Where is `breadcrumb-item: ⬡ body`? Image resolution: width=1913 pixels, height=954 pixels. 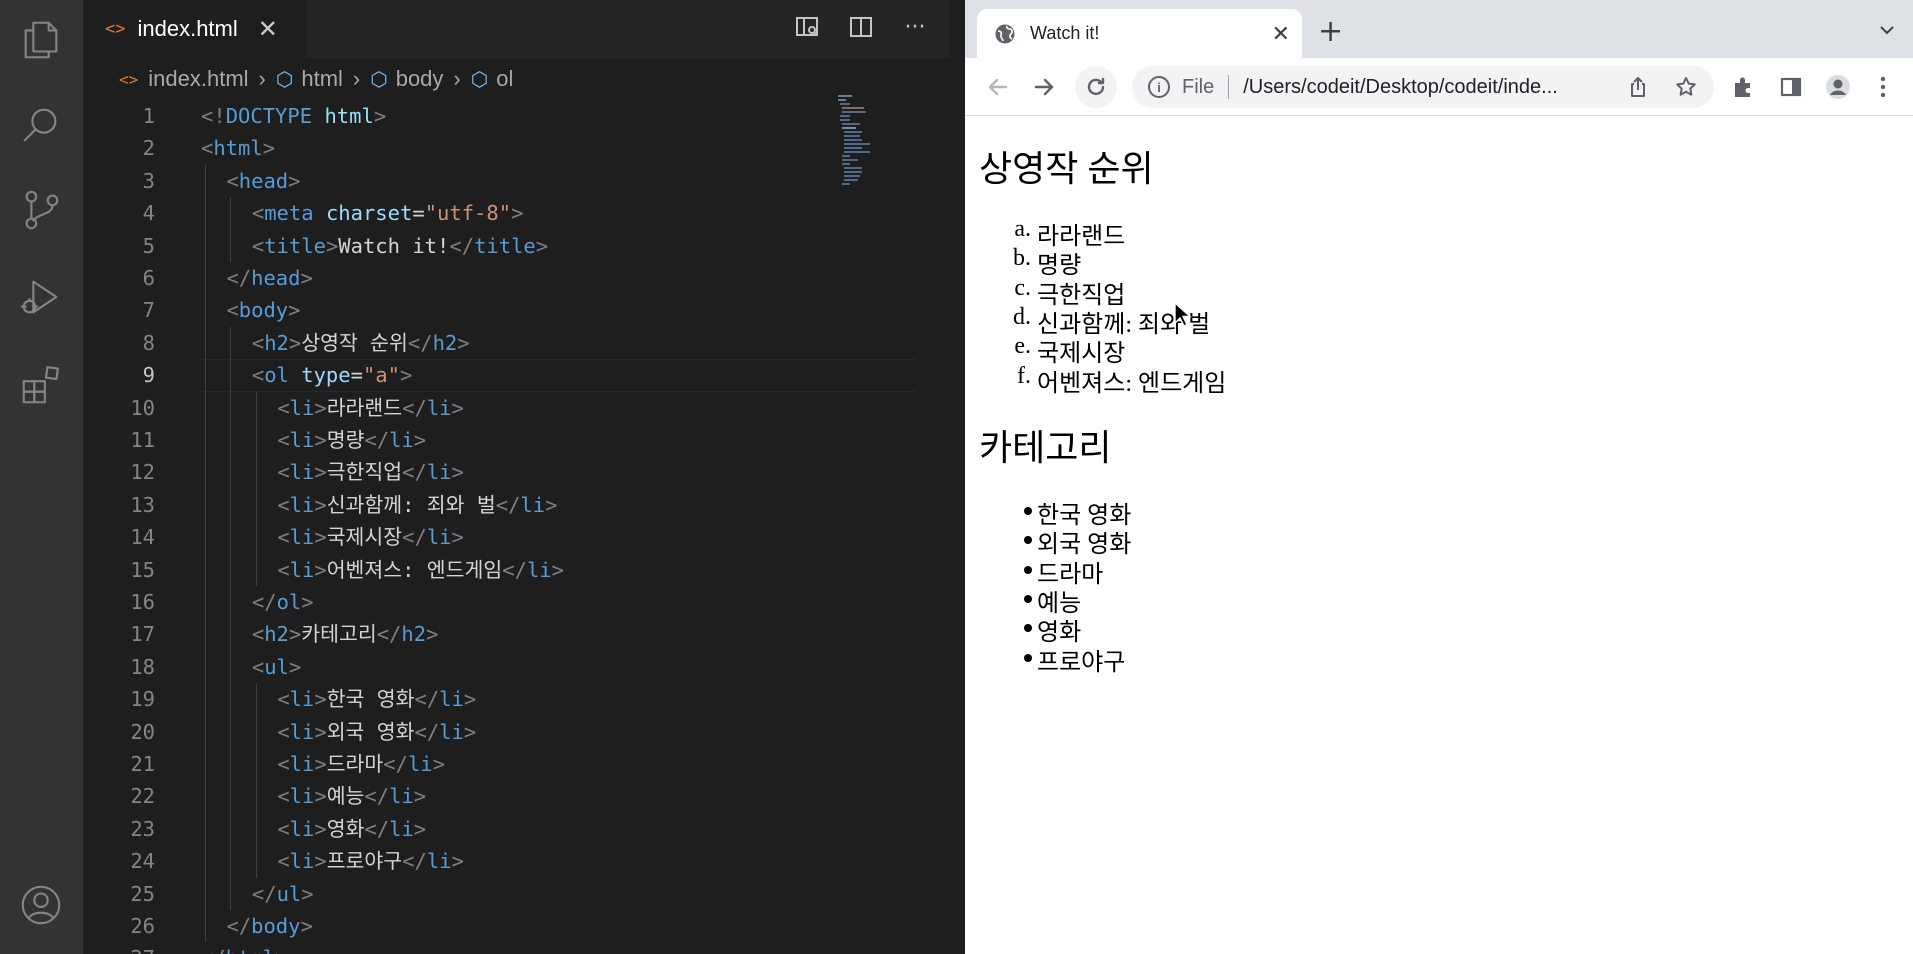 breadcrumb-item: ⬡ body is located at coordinates (406, 79).